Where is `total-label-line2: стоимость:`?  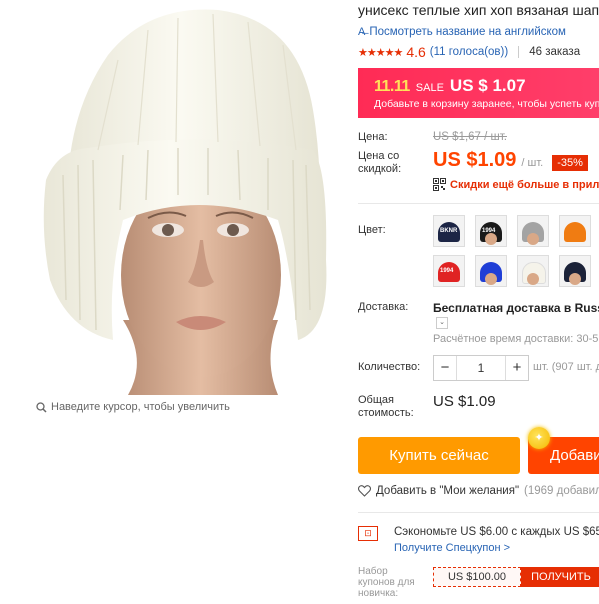 total-label-line2: стоимость: is located at coordinates (386, 413).